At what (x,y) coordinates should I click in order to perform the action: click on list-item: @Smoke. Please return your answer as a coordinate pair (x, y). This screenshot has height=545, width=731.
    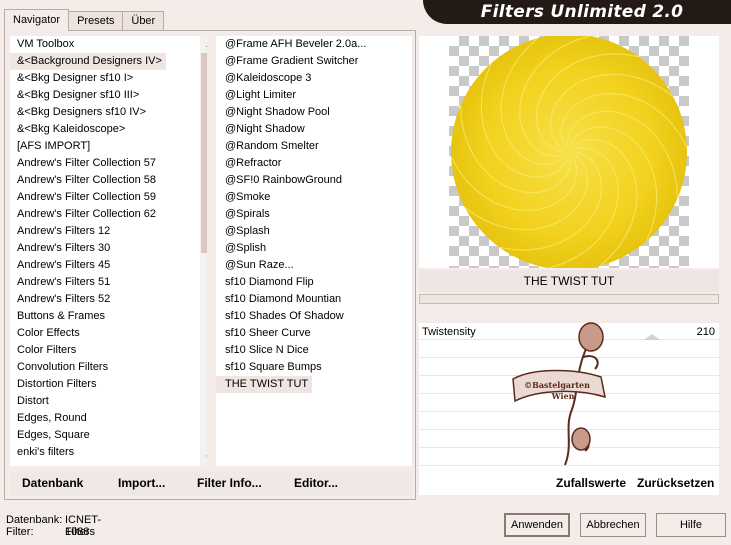
    Looking at the image, I should click on (314, 197).